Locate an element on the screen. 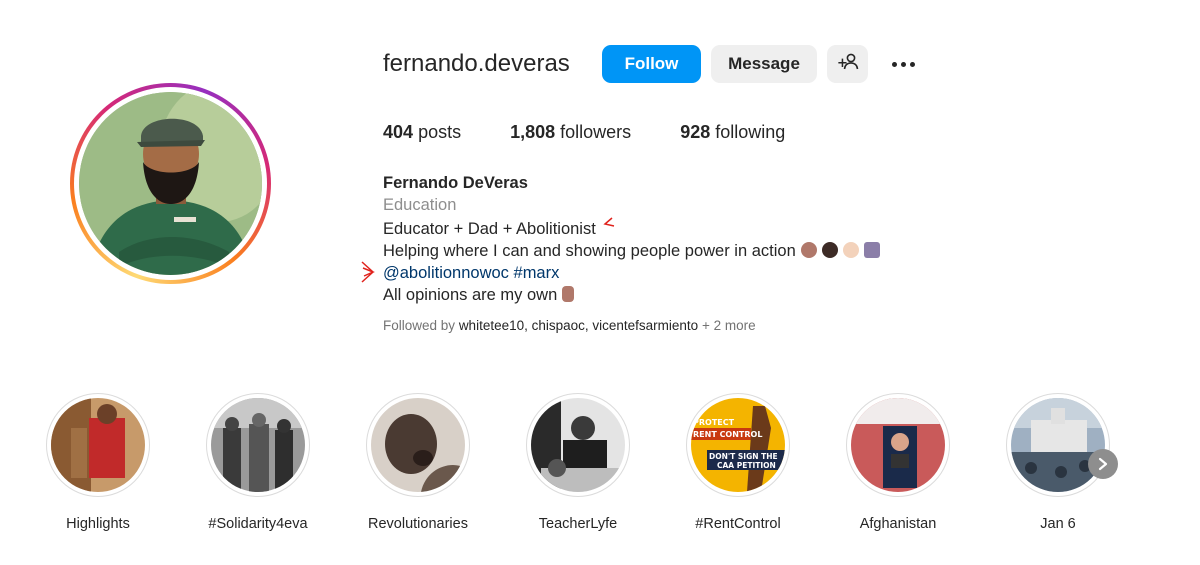  bio-line-1: Educator + Dad + Abolitionist is located at coordinates (631, 228).